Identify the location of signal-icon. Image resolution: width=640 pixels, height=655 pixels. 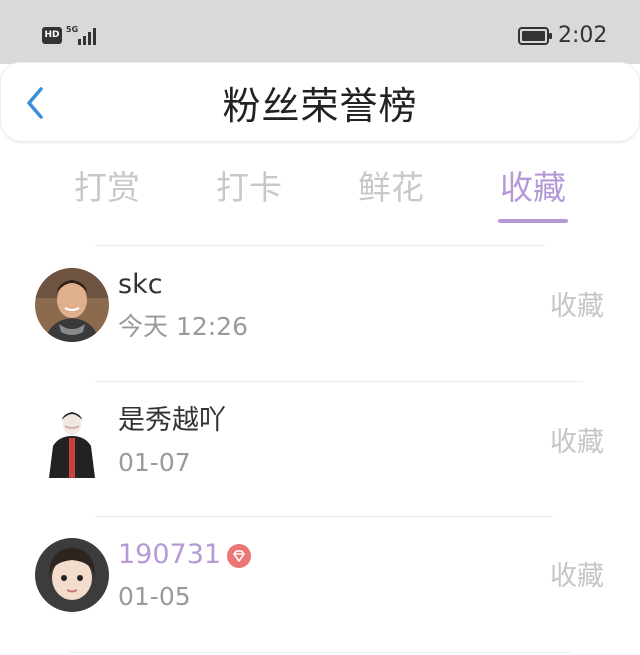
(87, 36).